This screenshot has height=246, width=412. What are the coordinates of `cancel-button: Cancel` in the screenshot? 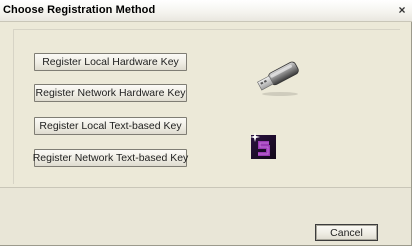 It's located at (346, 232).